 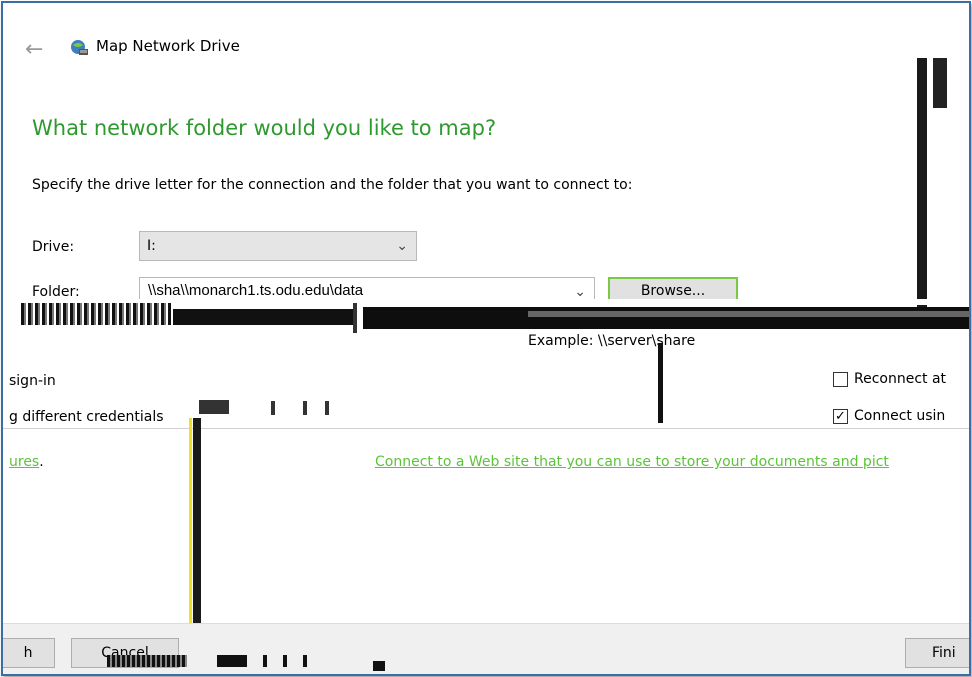 What do you see at coordinates (32, 381) in the screenshot?
I see `sign-in-text: sign-in` at bounding box center [32, 381].